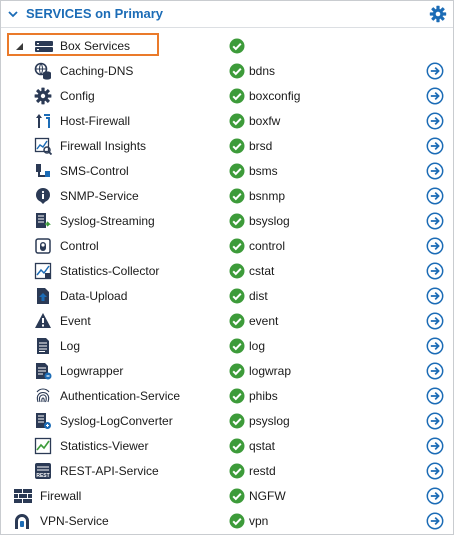 The image size is (454, 535). I want to click on service-name: Control, so click(79, 246).